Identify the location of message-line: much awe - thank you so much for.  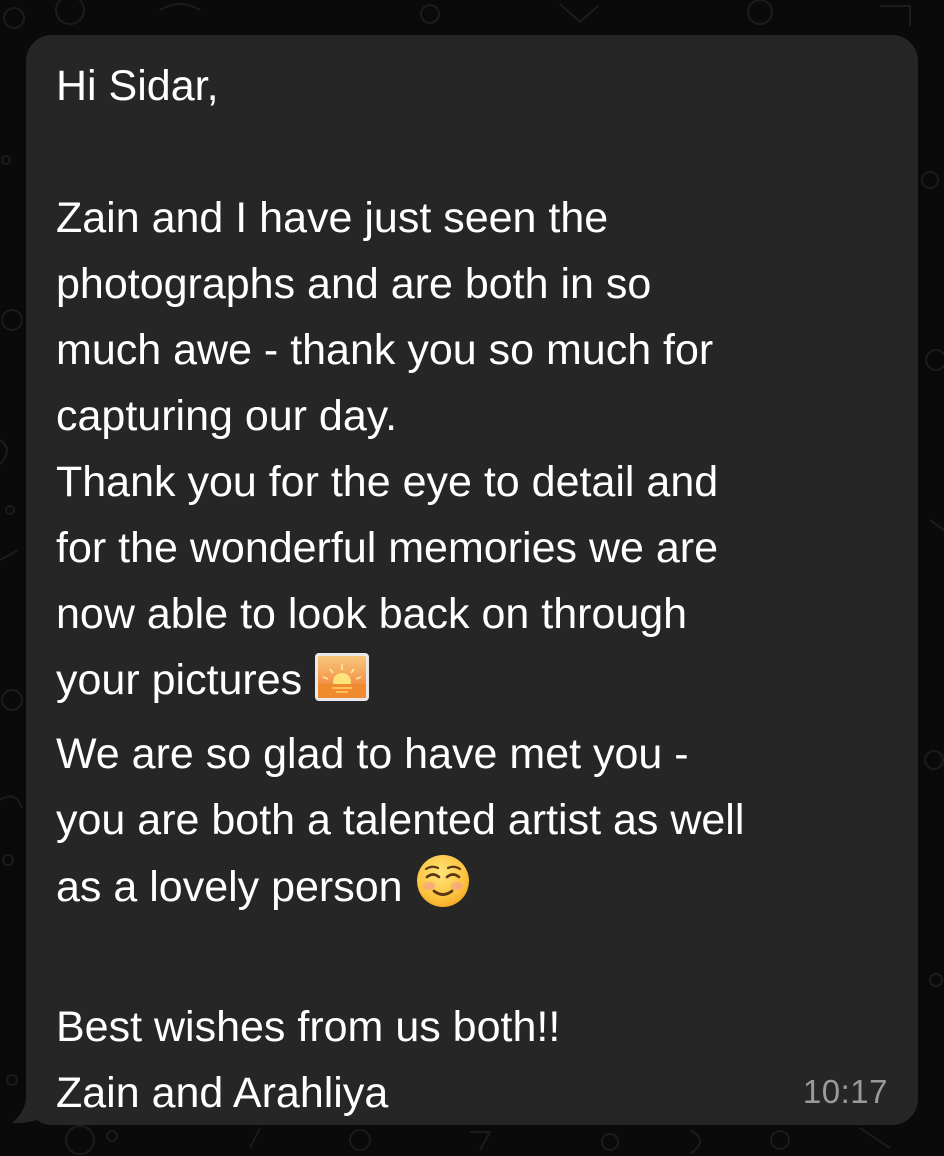
(385, 350).